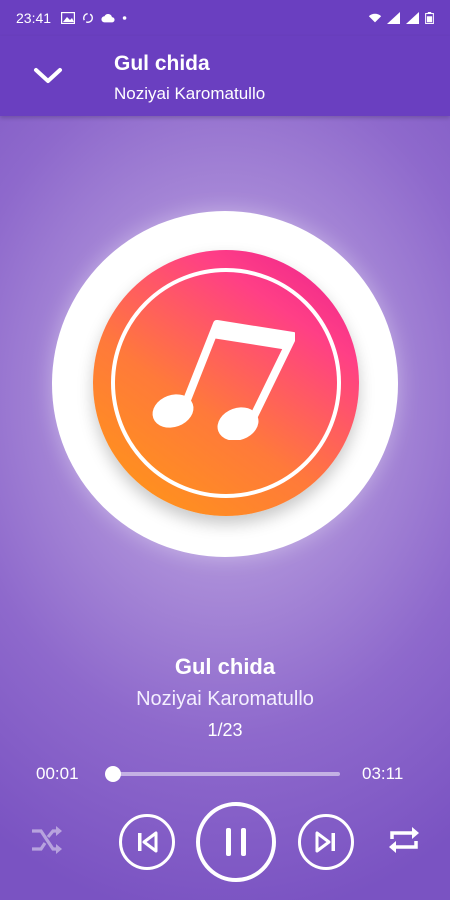 The image size is (450, 900). I want to click on wifi-icon, so click(375, 18).